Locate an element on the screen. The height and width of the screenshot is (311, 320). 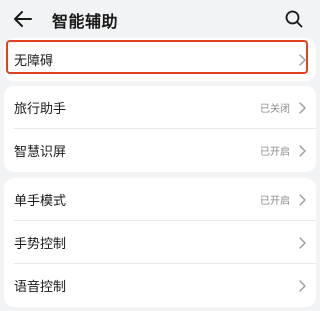
settings-item-accessibility: 无障碍 is located at coordinates (160, 59).